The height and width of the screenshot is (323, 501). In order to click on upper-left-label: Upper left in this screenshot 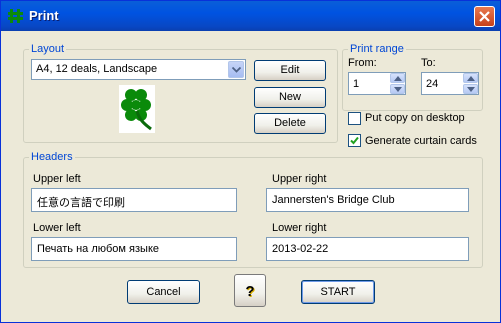, I will do `click(57, 179)`.